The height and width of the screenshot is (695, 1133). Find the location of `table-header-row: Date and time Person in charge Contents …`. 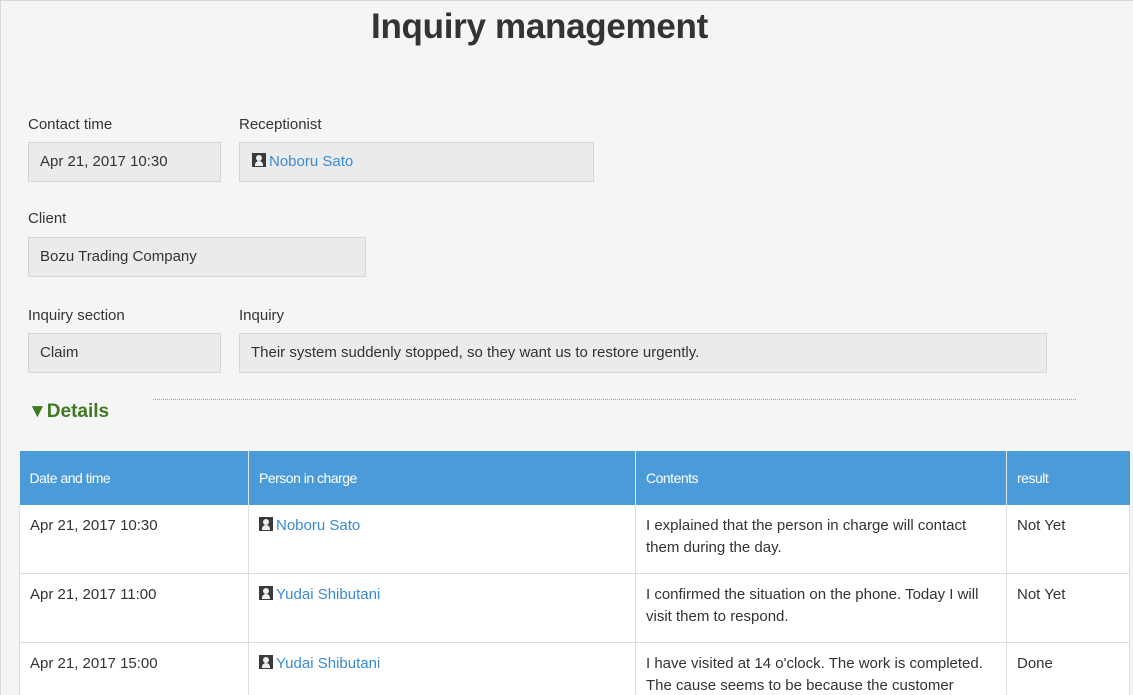

table-header-row: Date and time Person in charge Contents … is located at coordinates (574, 478).